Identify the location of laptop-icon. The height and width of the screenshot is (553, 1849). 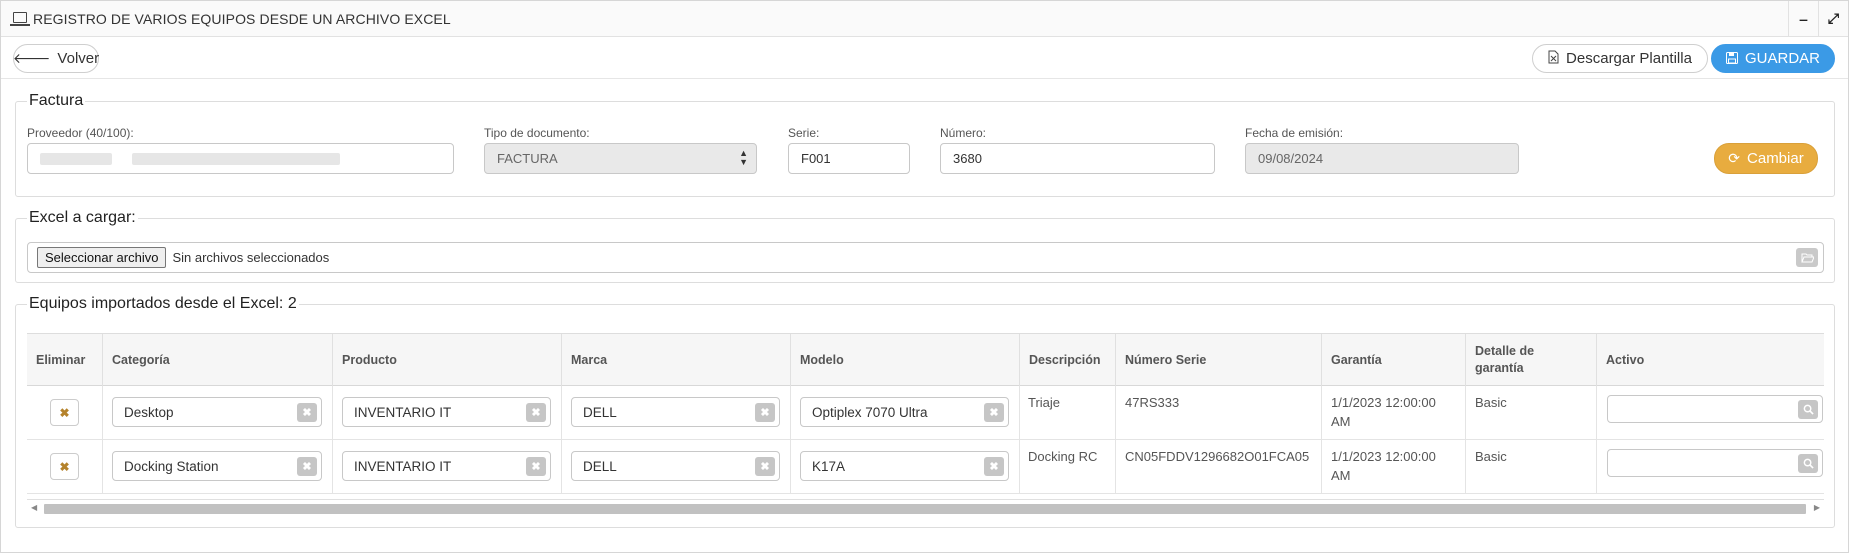
(20, 19).